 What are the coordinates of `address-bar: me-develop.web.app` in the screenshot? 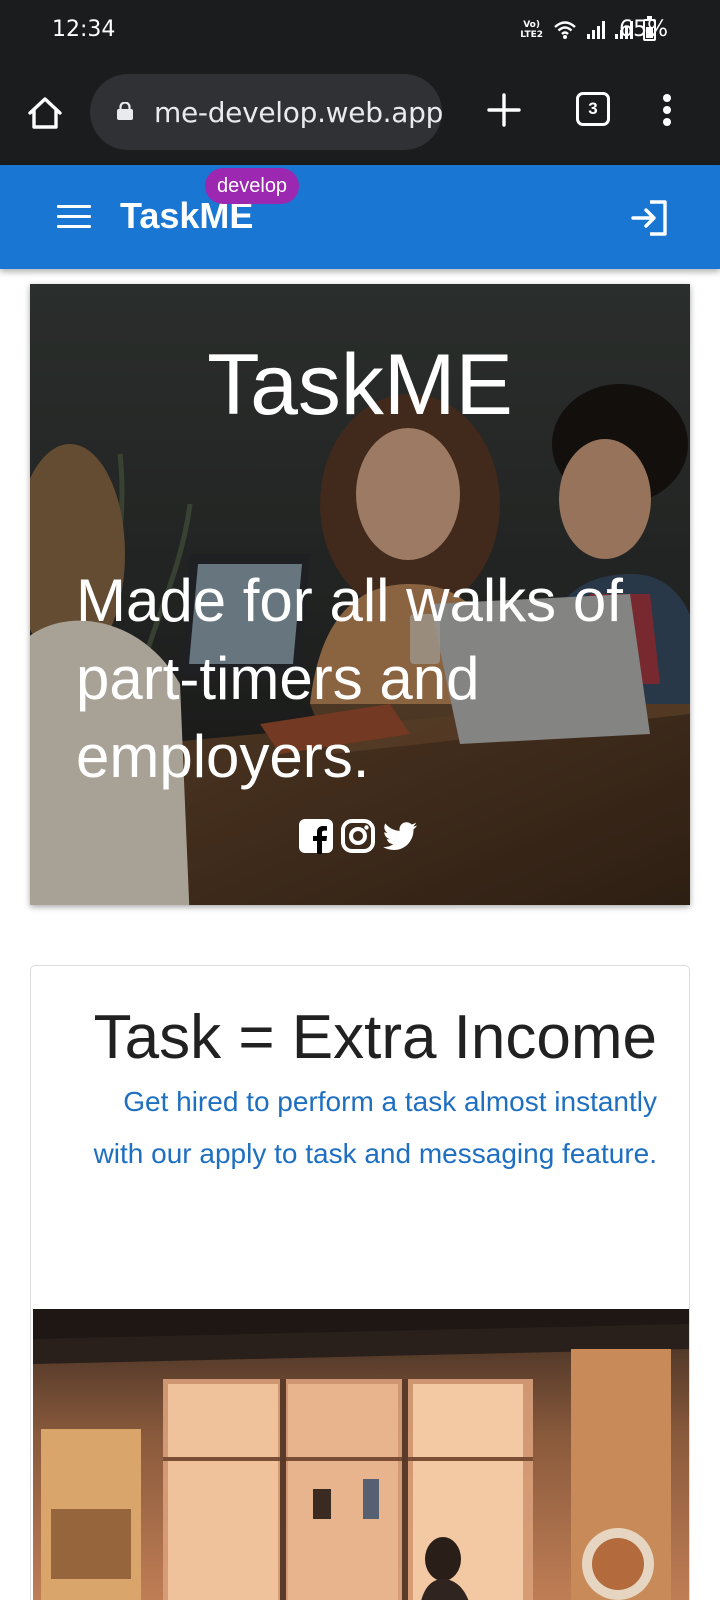 It's located at (266, 112).